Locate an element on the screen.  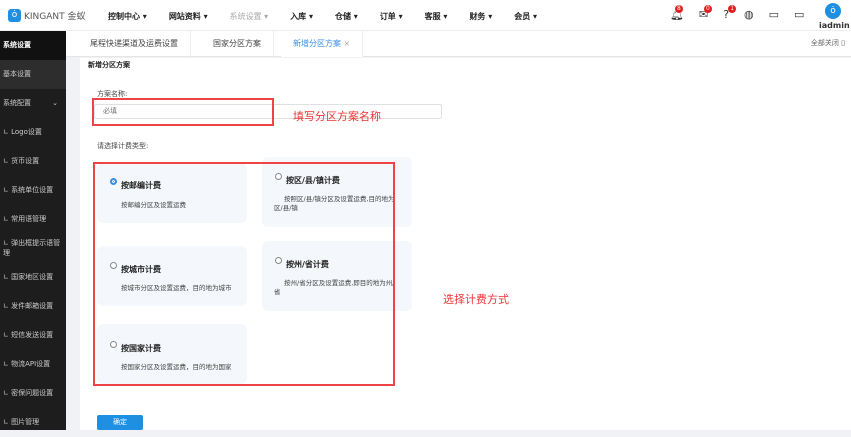
sidebar-item: ∟ 发件邮箱设置 is located at coordinates (33, 306).